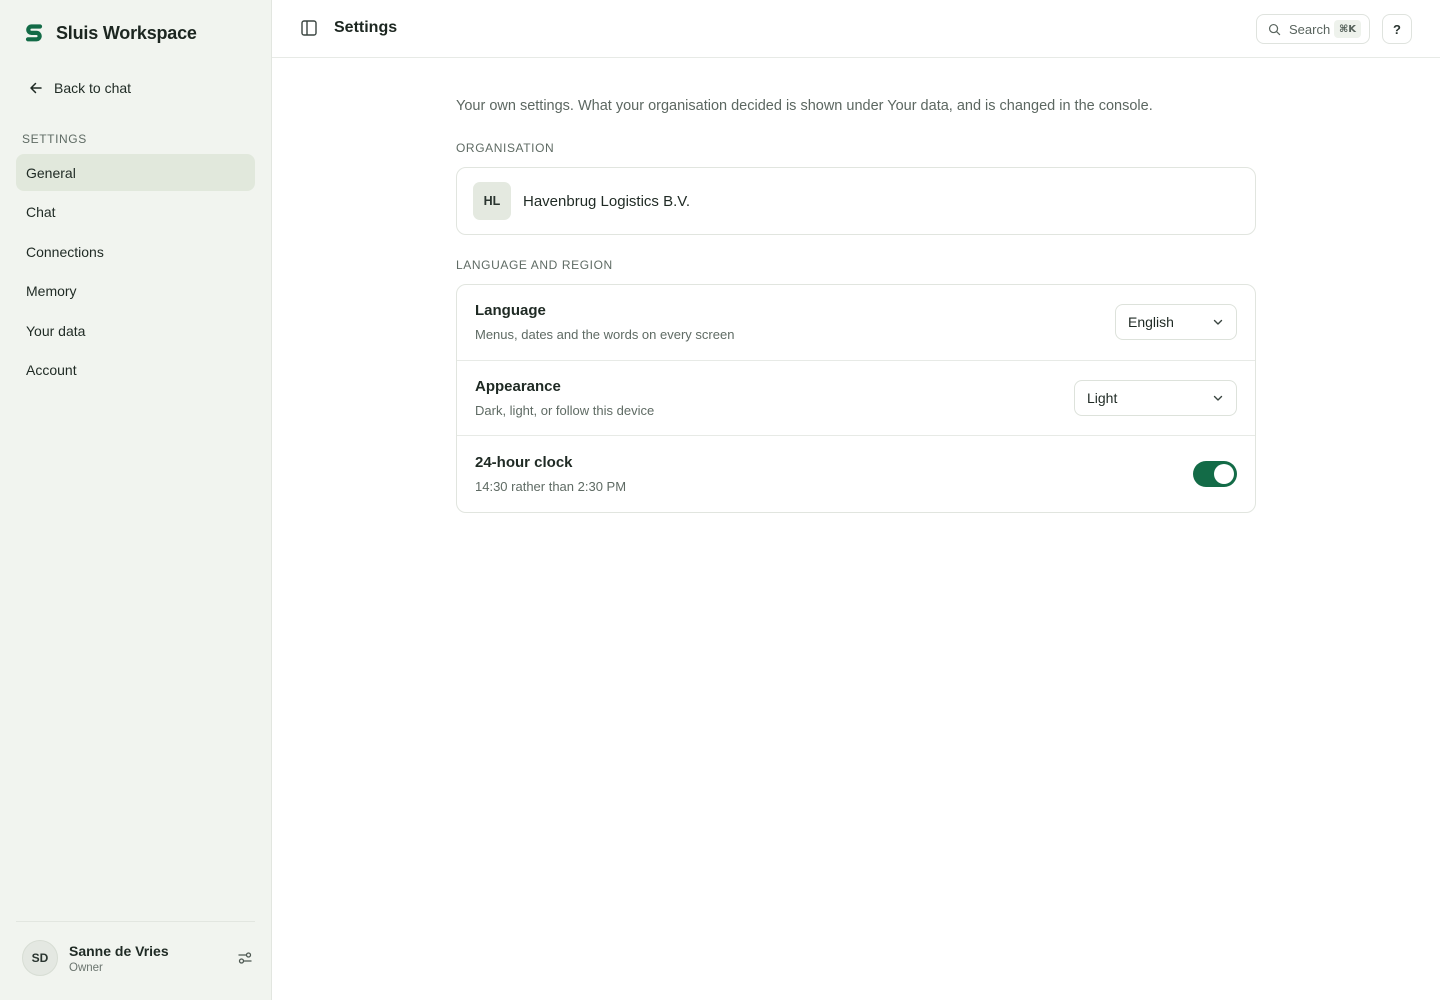 The height and width of the screenshot is (1000, 1440). What do you see at coordinates (1310, 29) in the screenshot?
I see `search-label: Search` at bounding box center [1310, 29].